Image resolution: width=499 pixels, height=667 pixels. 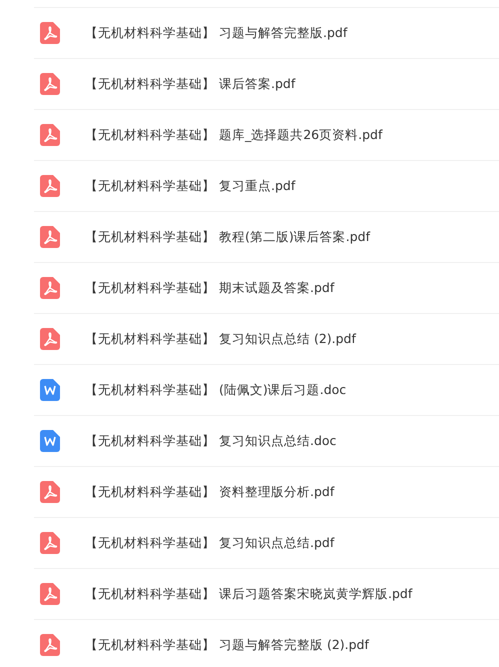 I want to click on file-name: 【无机材料科学基础】 复习知识点总结.doc, so click(x=210, y=441).